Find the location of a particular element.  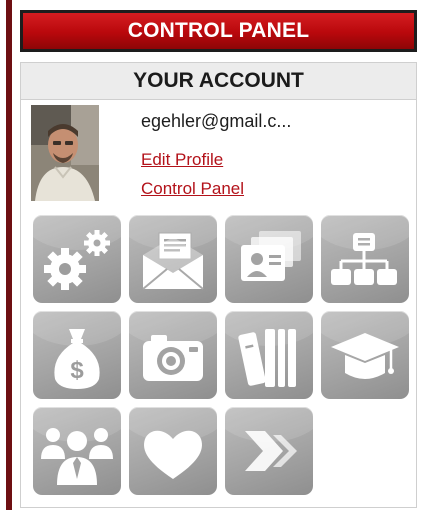

settings-tile is located at coordinates (77, 259).